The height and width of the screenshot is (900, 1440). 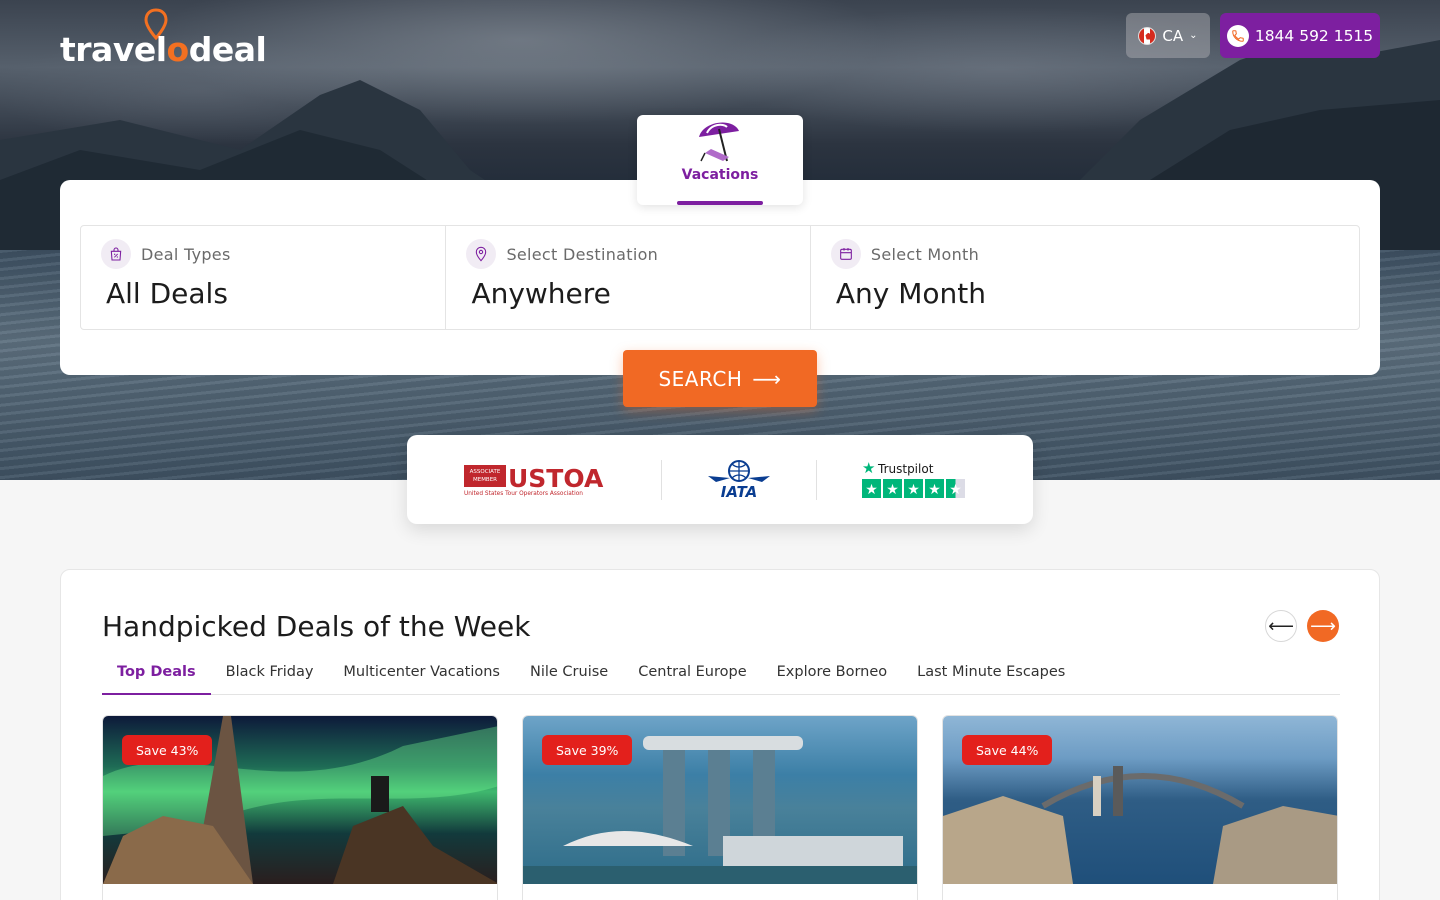 What do you see at coordinates (1173, 35) in the screenshot?
I see `country-code: CA` at bounding box center [1173, 35].